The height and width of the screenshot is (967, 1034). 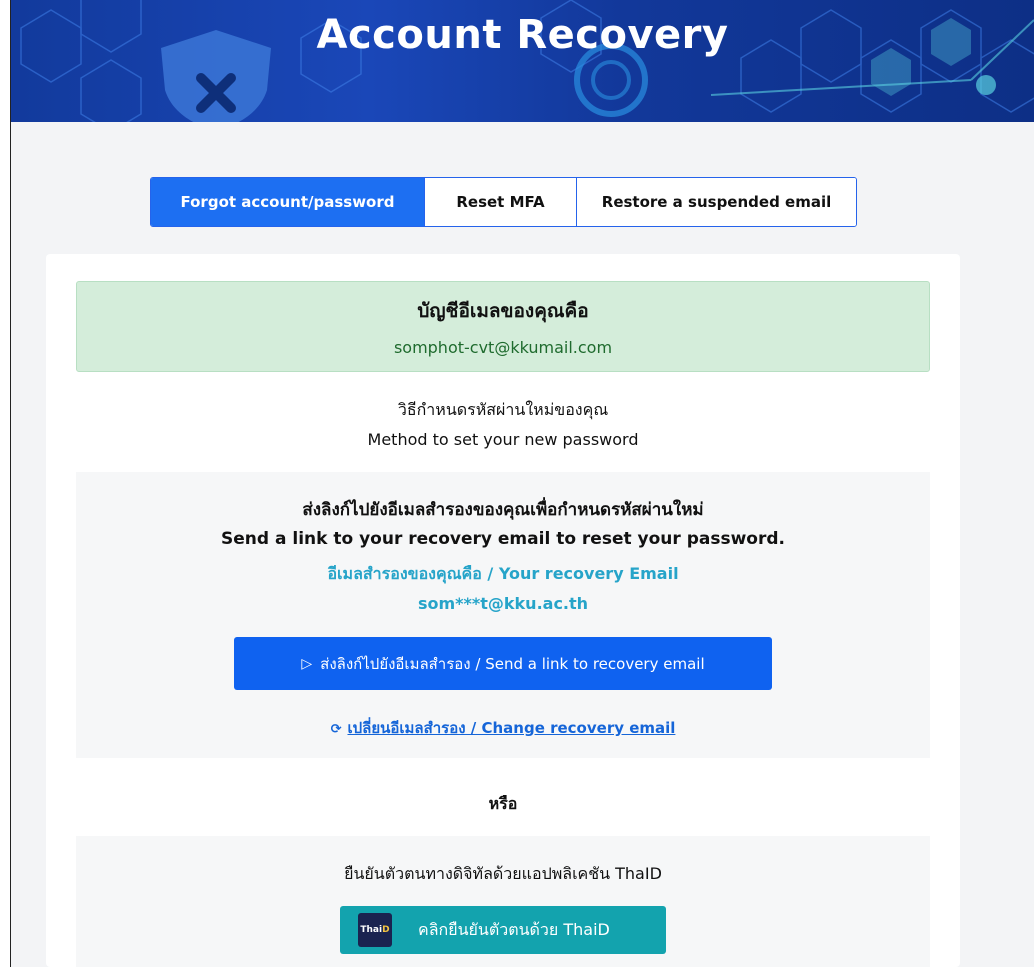 I want to click on or-separator: หรือ, so click(x=503, y=803).